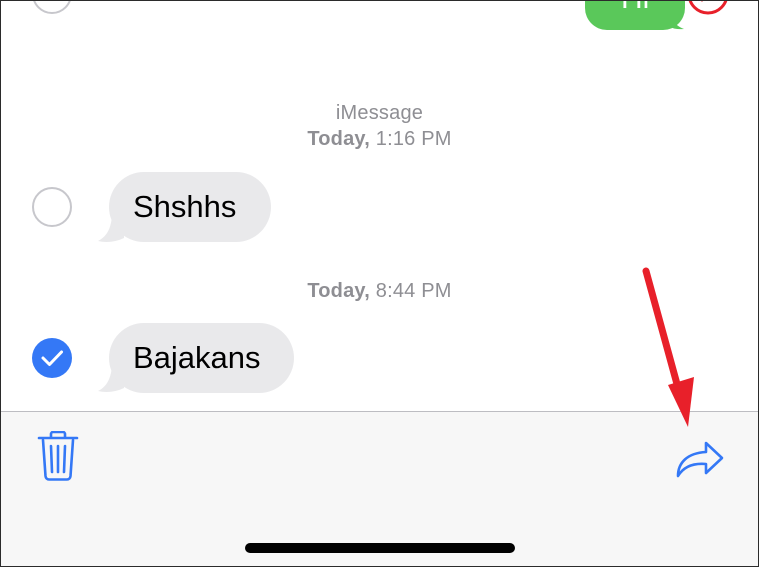  I want to click on annotation-arrow, so click(668, 347).